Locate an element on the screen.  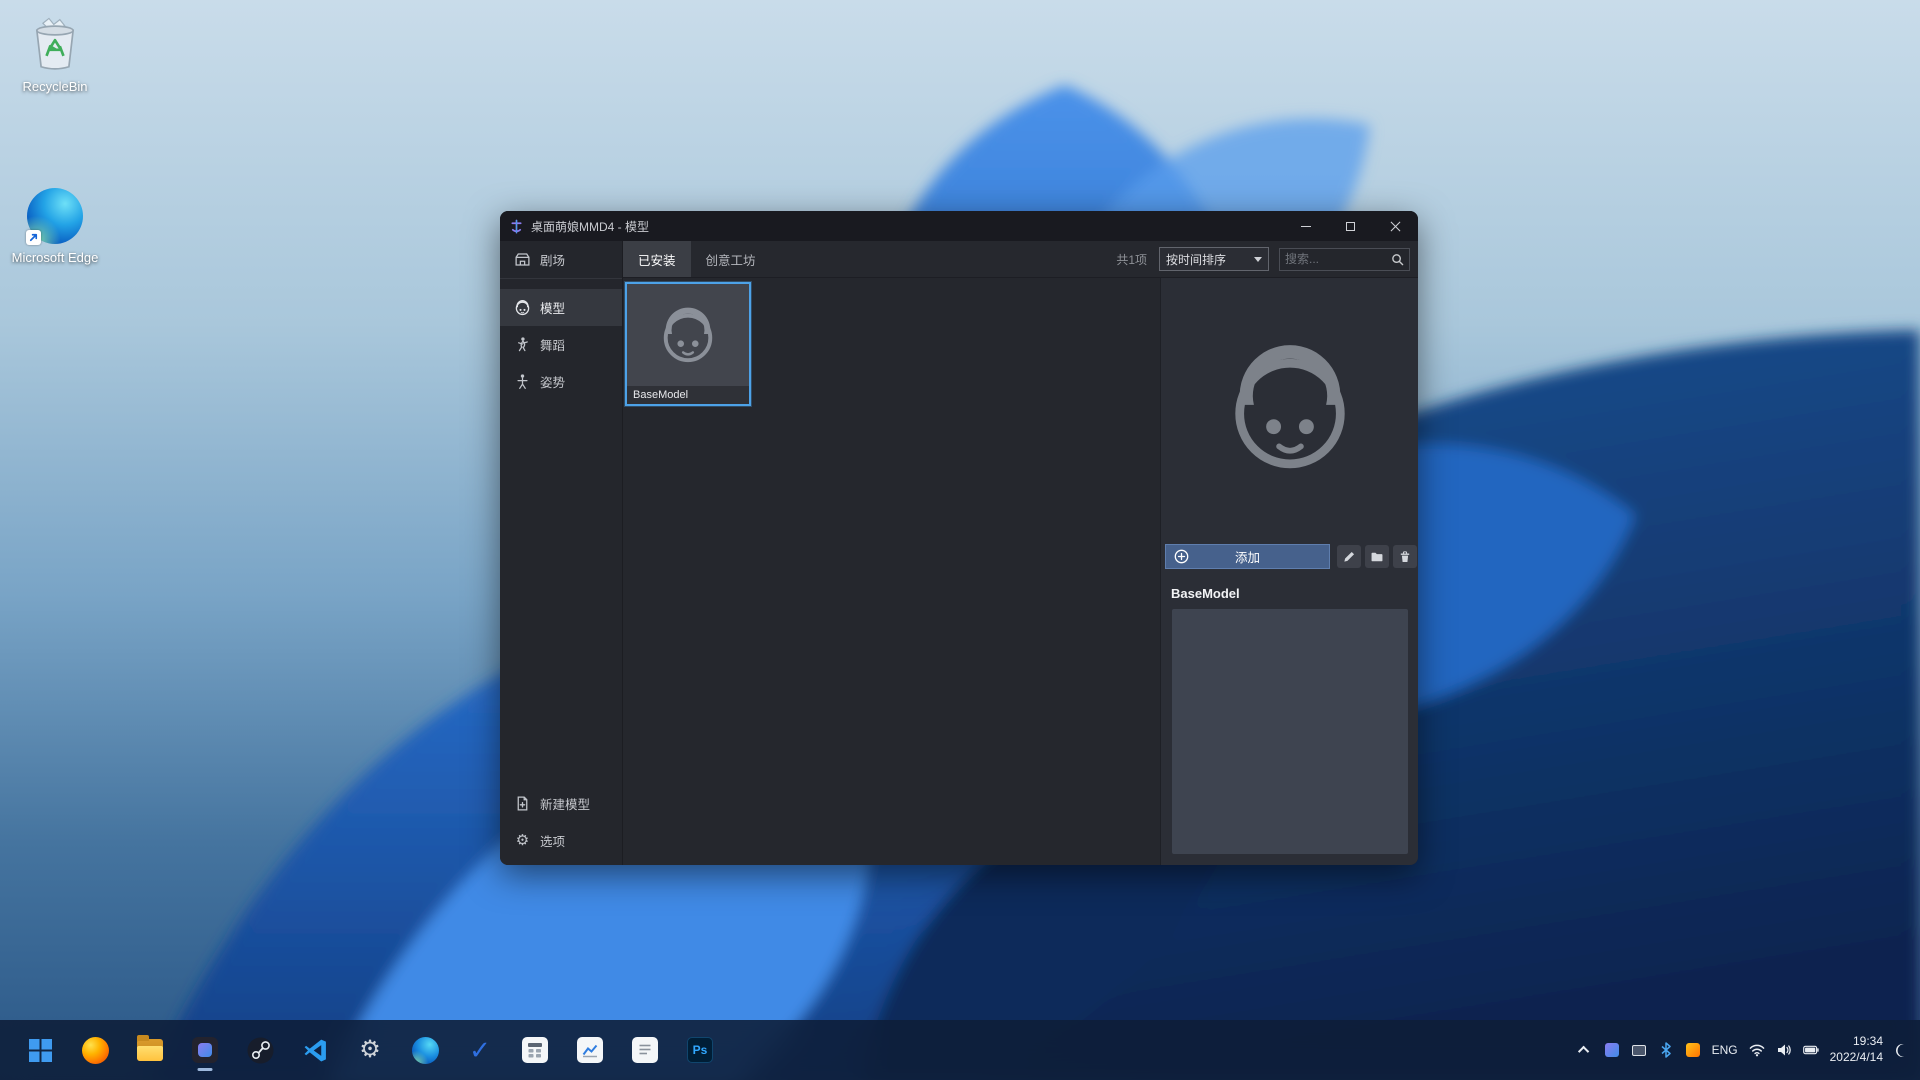
desktopmmd-tray-icon is located at coordinates (1611, 1050).